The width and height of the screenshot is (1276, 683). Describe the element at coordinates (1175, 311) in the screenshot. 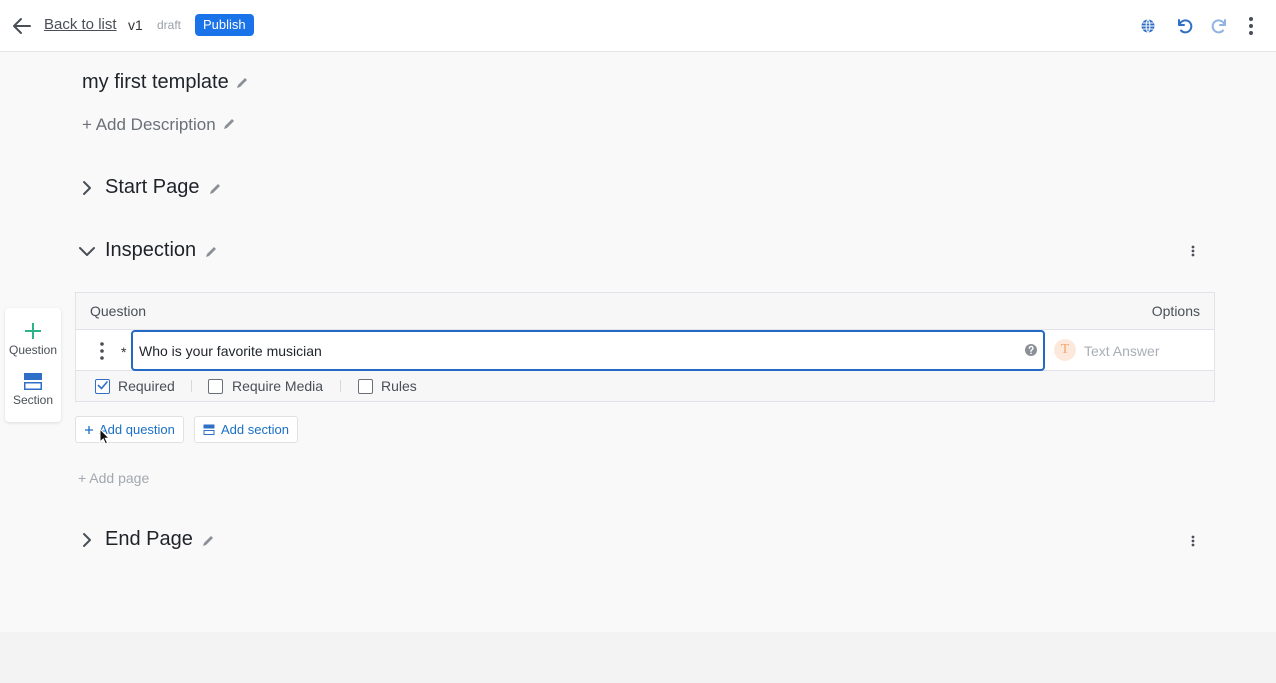

I see `column-header-options: Options` at that location.